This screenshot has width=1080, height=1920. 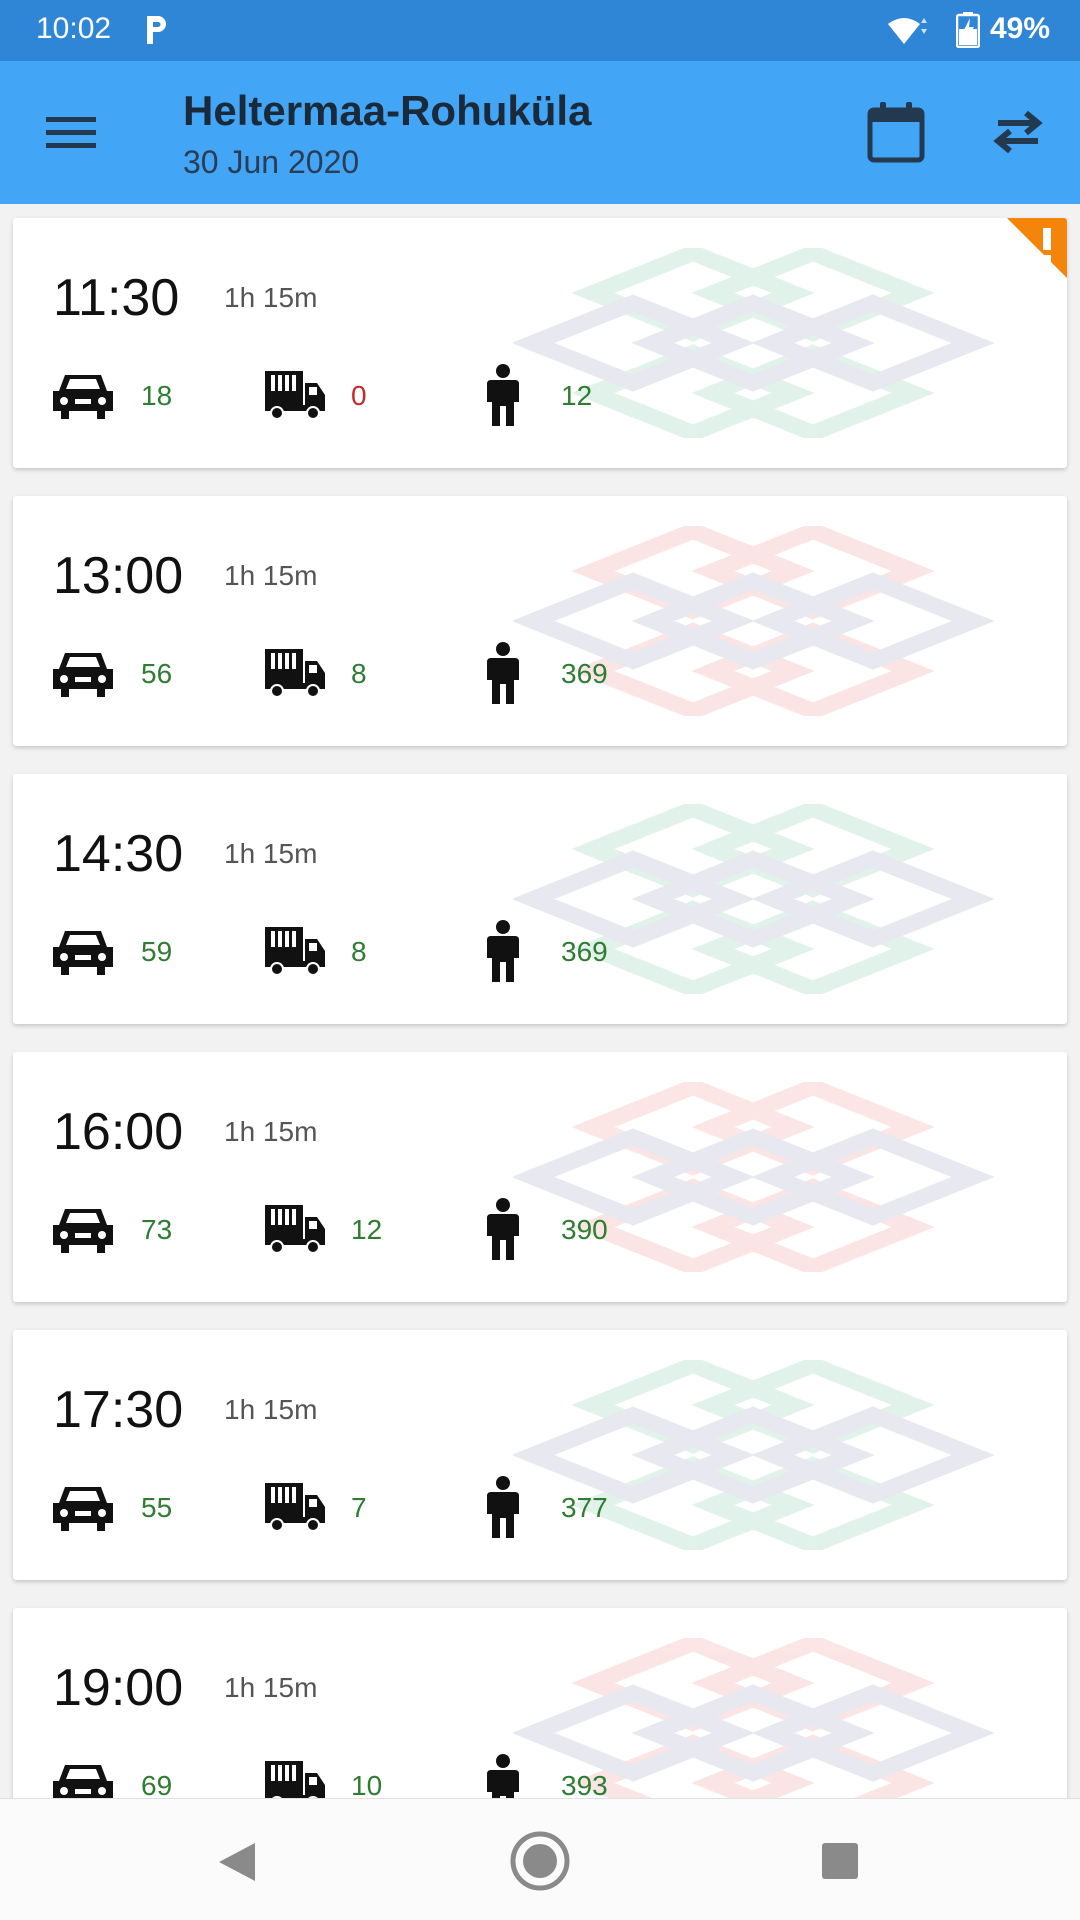 I want to click on ferry-logo-watermark-icon, so click(x=754, y=343).